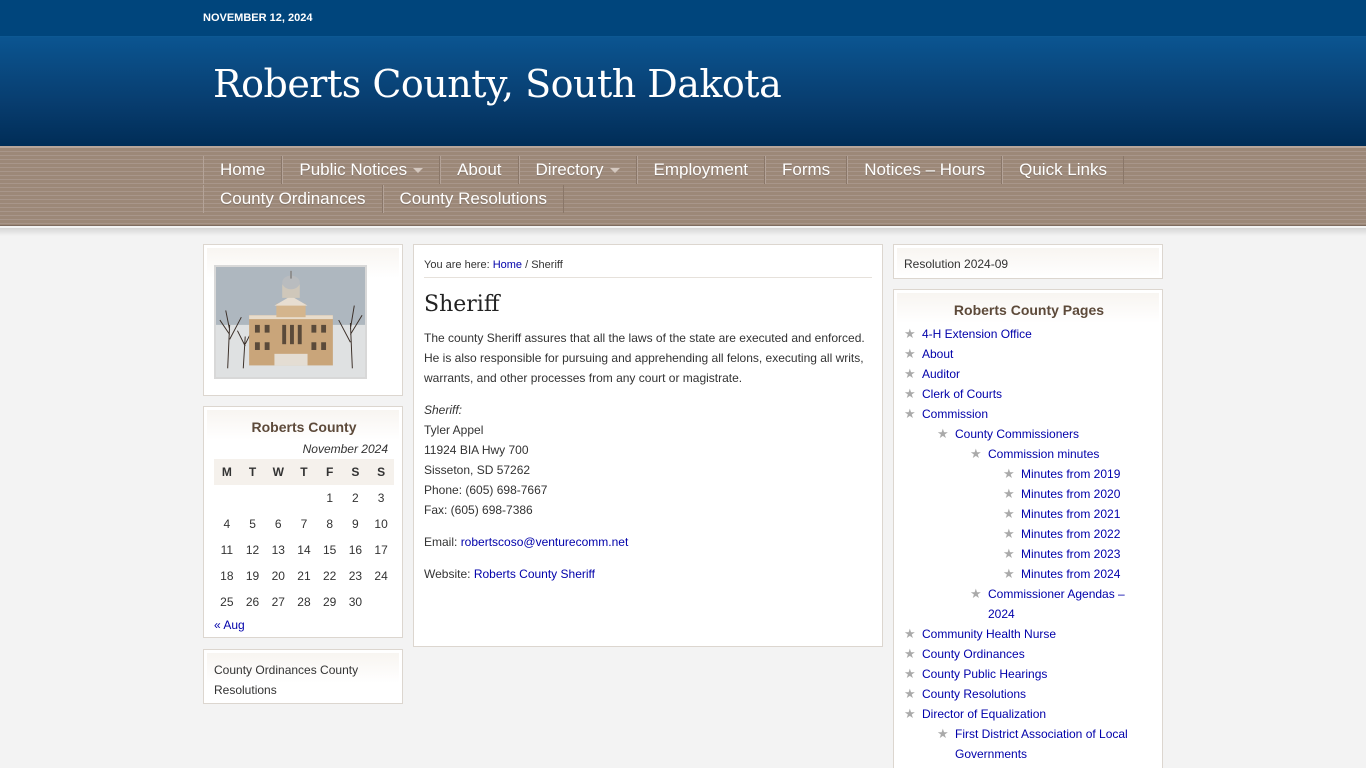 This screenshot has width=1366, height=768. I want to click on nav-row-secondary: County Ordinances County Resolutions, so click(383, 199).